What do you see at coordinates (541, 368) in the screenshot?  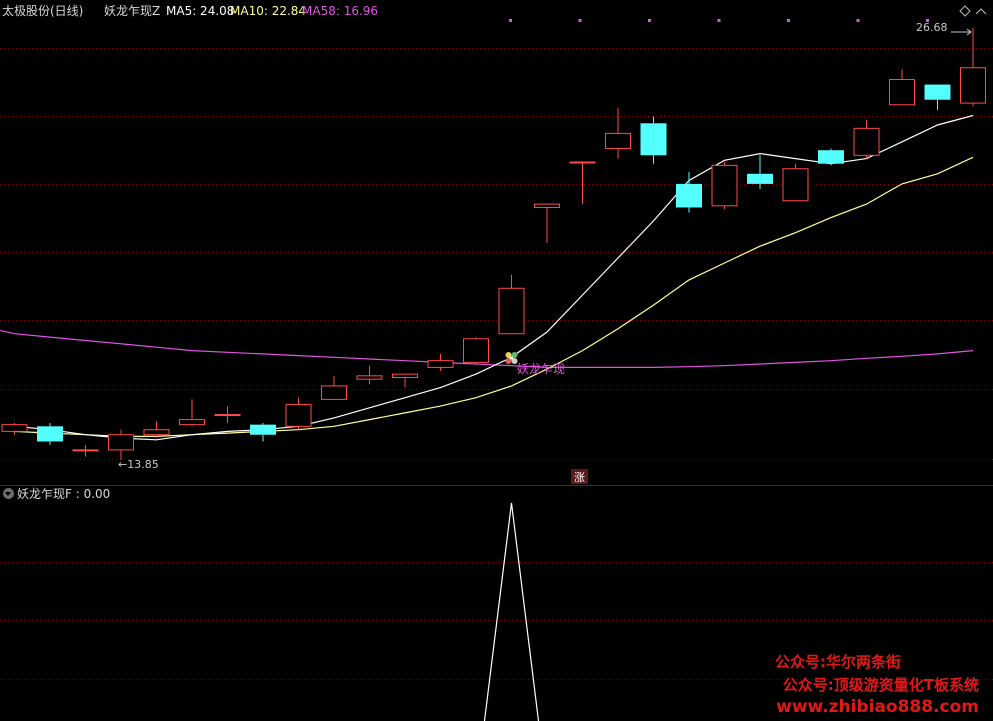 I see `signal-label: 妖龙乍现` at bounding box center [541, 368].